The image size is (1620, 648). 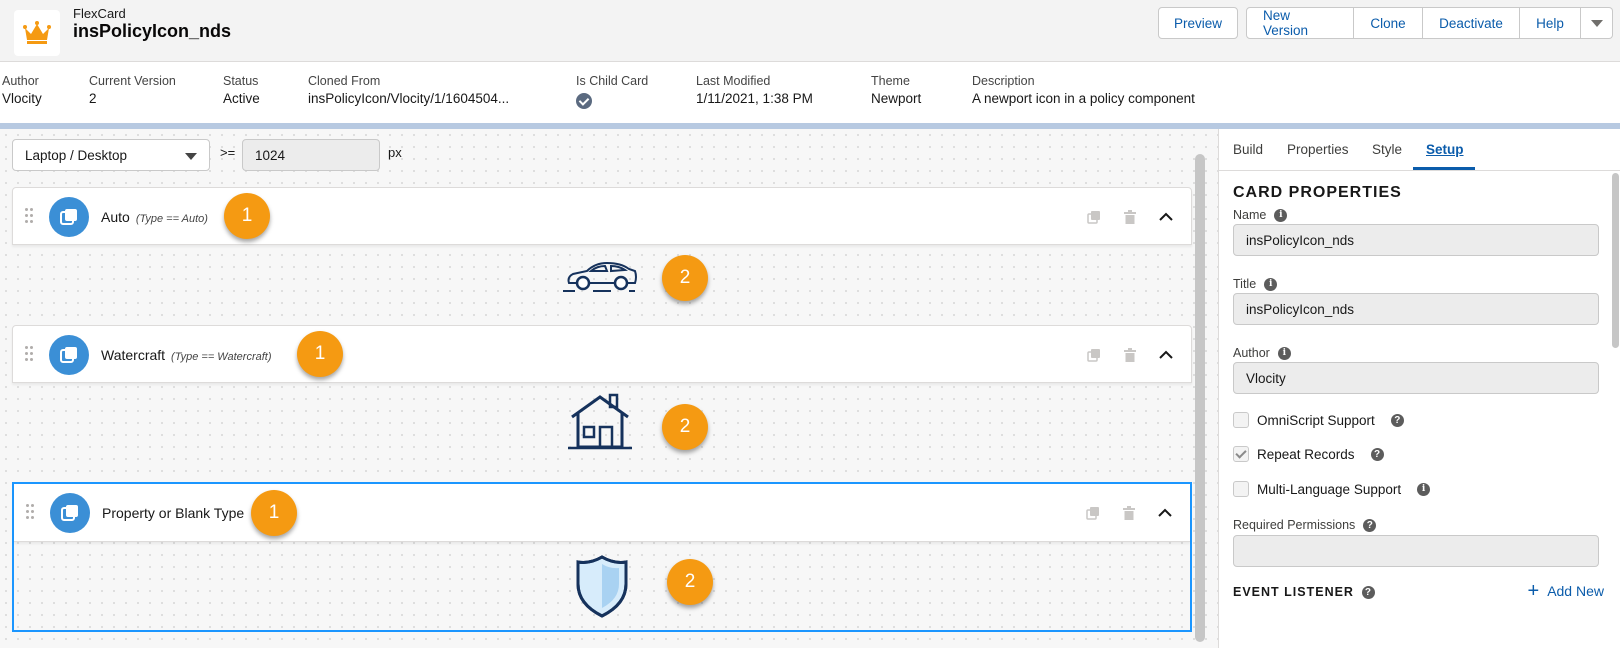 What do you see at coordinates (1318, 420) in the screenshot?
I see `omniscript-support-row: OmniScript Support ?` at bounding box center [1318, 420].